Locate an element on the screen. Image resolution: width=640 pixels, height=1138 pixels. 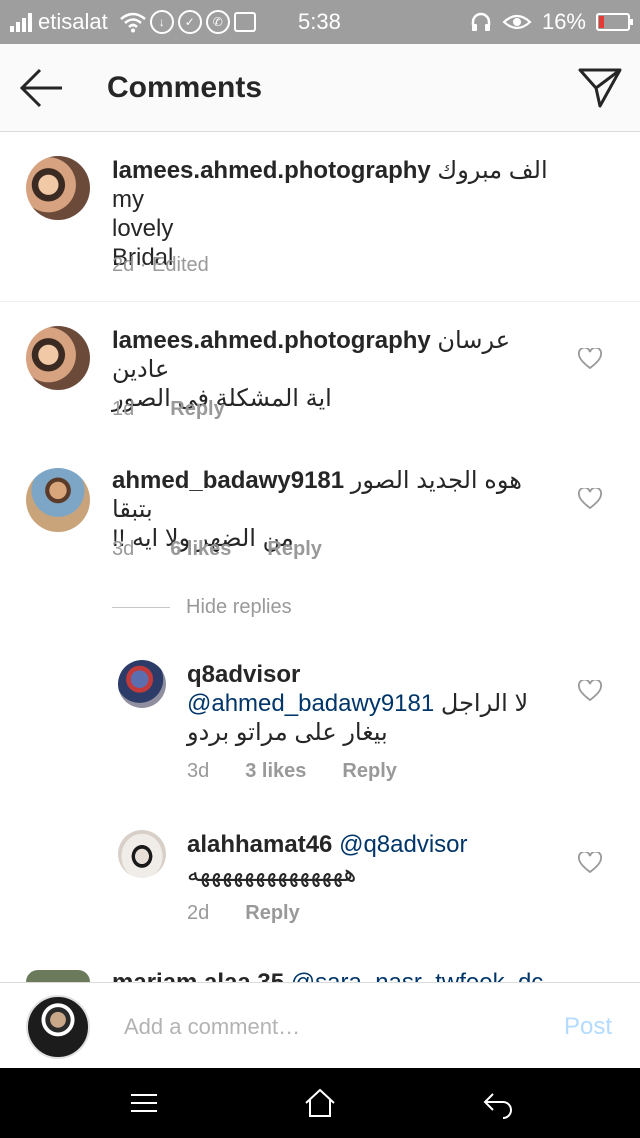
username: ahmed_badawy9181 is located at coordinates (228, 480).